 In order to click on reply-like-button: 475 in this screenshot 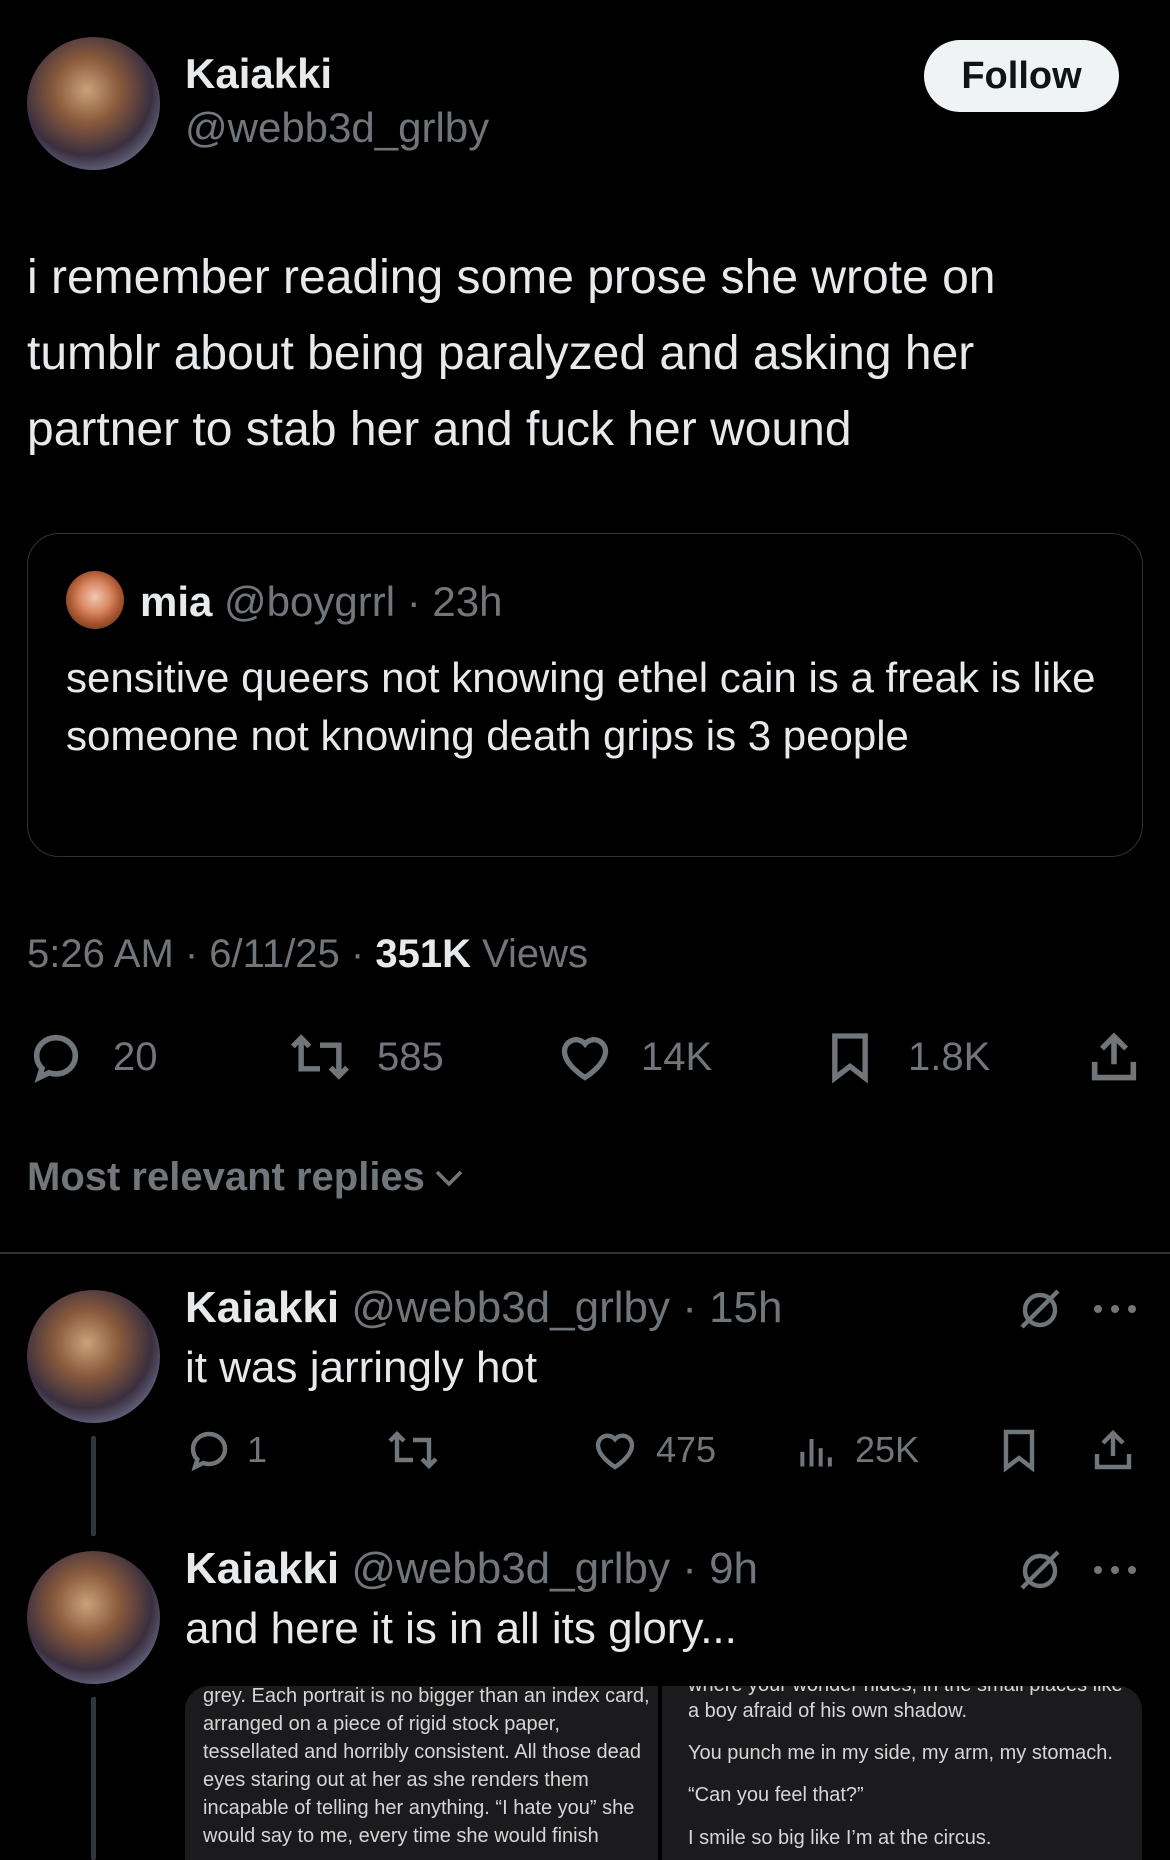, I will do `click(653, 1450)`.